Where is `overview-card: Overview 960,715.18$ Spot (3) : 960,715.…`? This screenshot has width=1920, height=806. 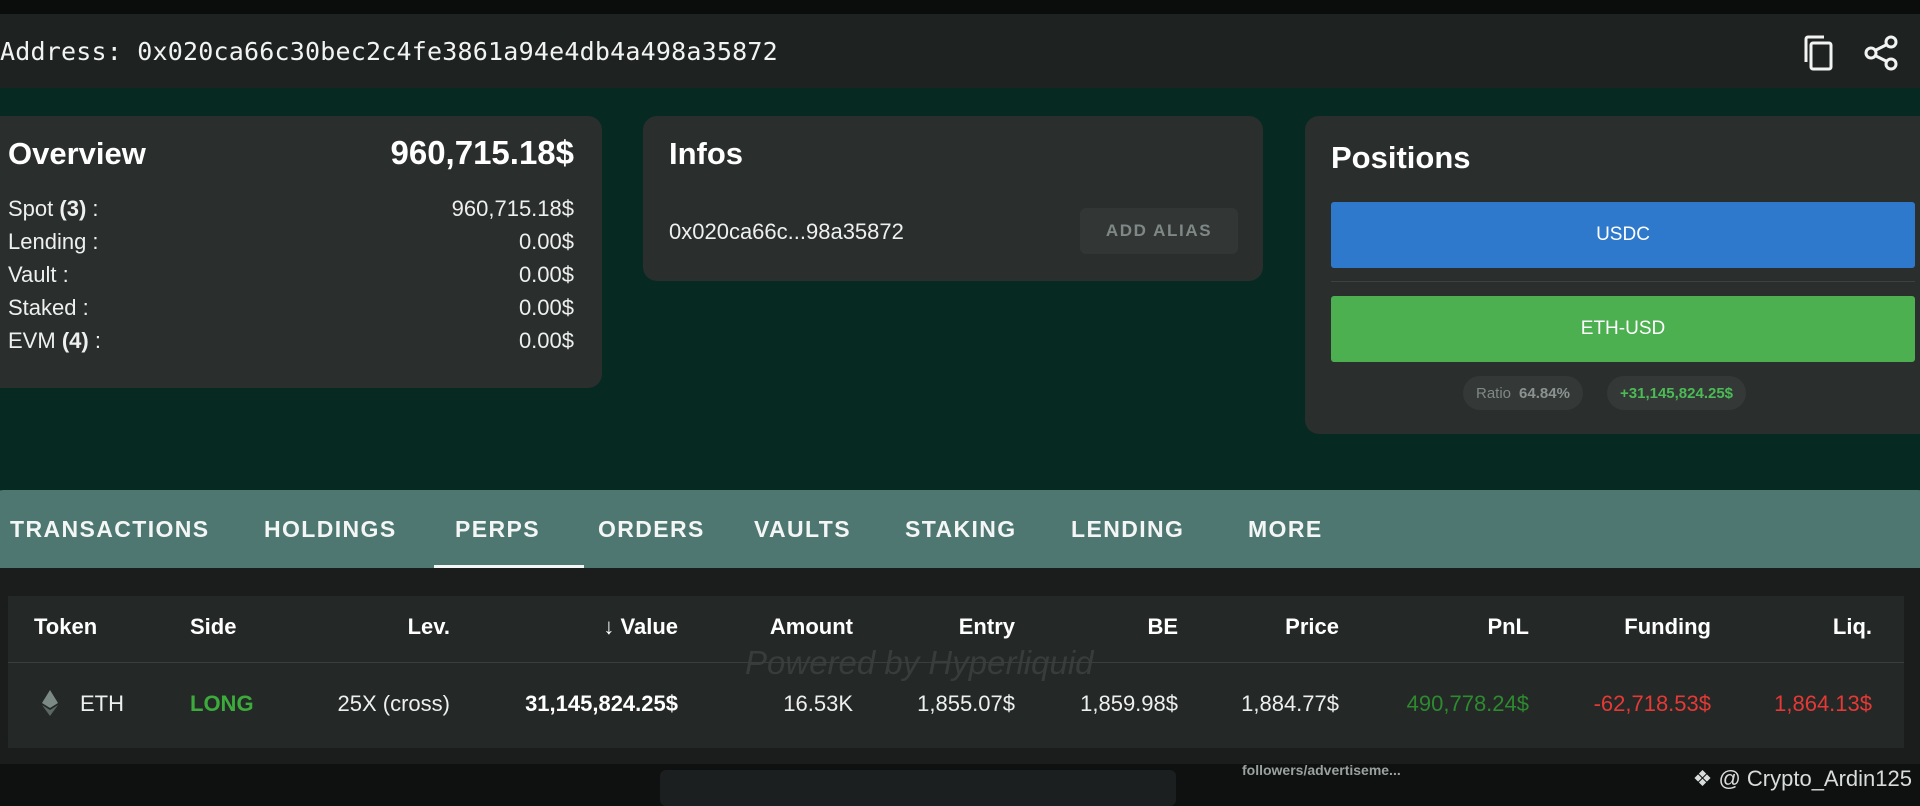
overview-card: Overview 960,715.18$ Spot (3) : 960,715.… is located at coordinates (301, 252).